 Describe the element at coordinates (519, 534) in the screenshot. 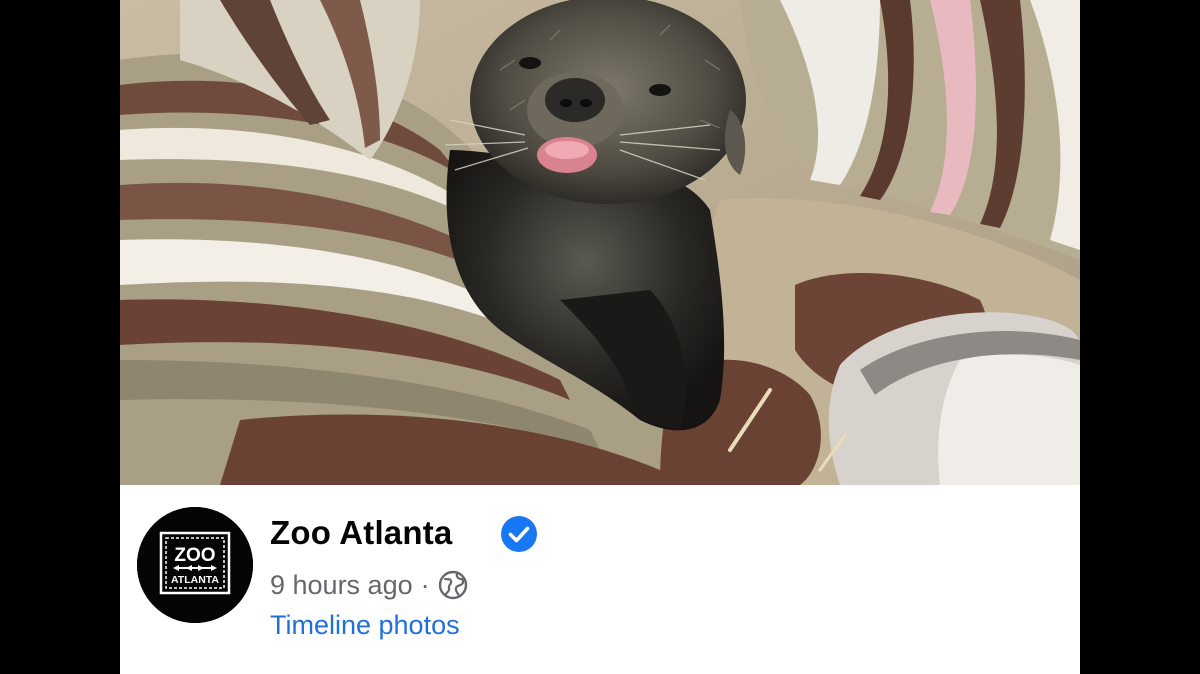

I see `verified-badge-icon` at that location.